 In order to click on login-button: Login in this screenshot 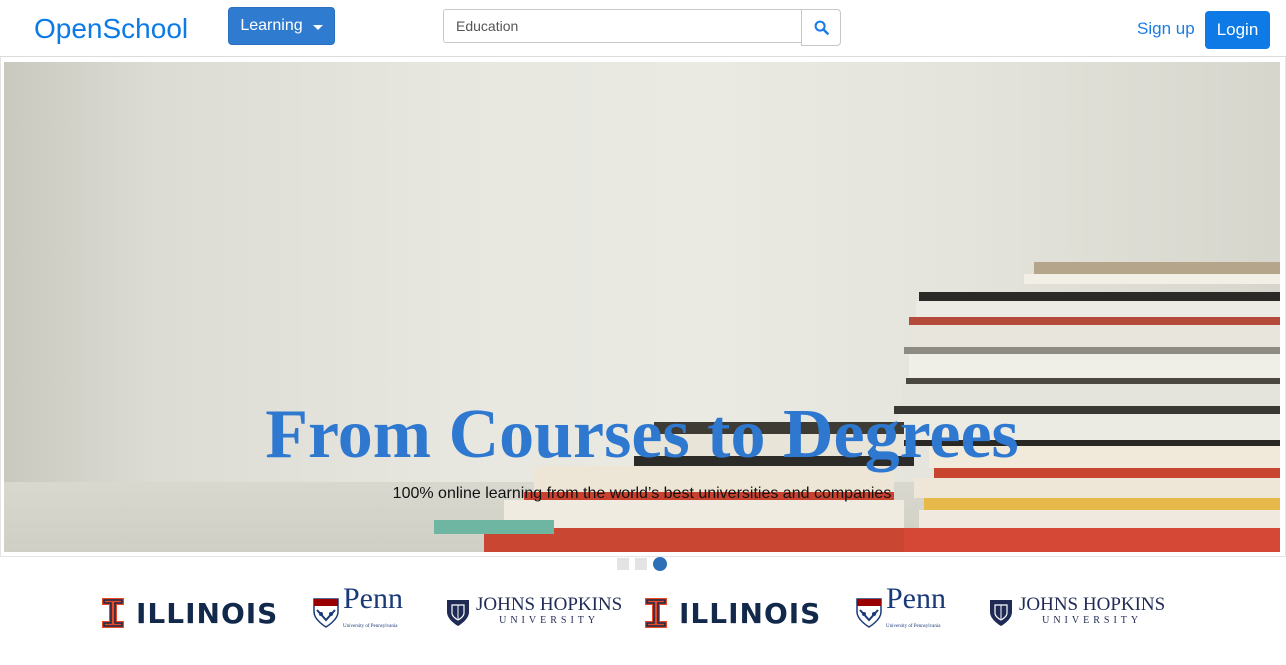, I will do `click(1237, 30)`.